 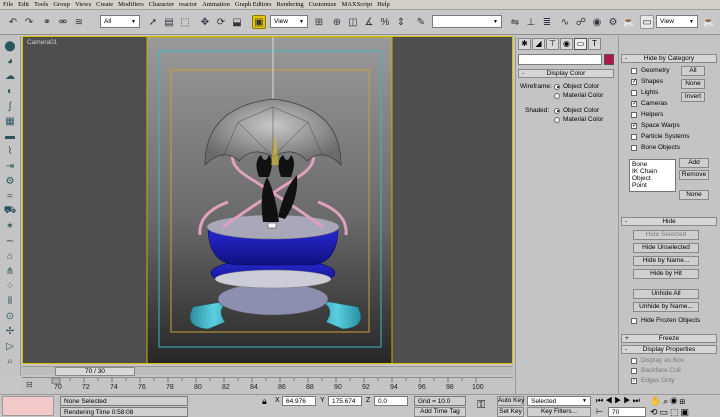 What do you see at coordinates (104, 4) in the screenshot?
I see `menu-create: Create` at bounding box center [104, 4].